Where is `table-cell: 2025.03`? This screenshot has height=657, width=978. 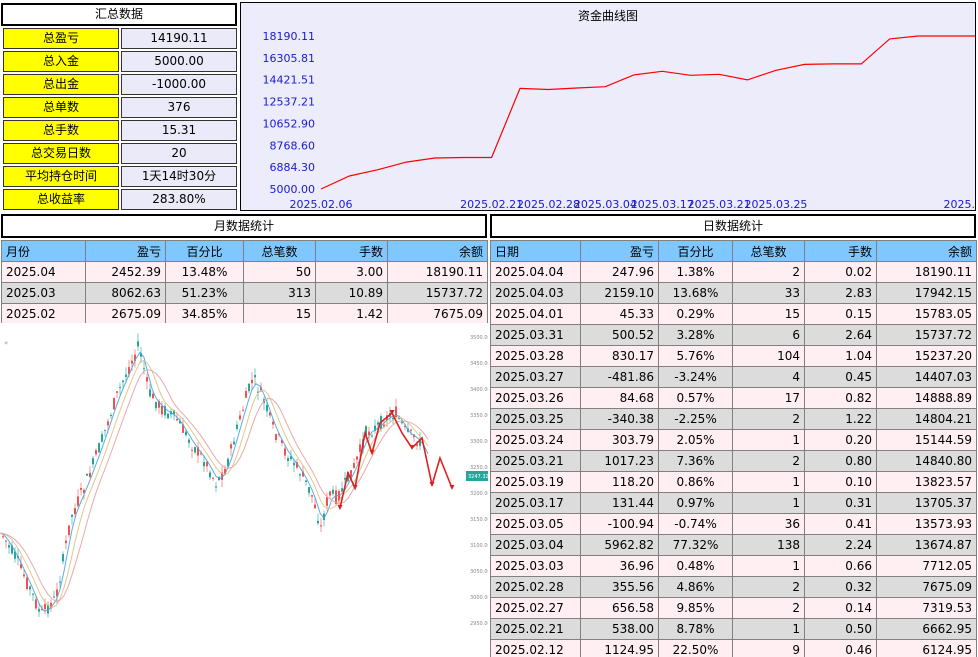
table-cell: 2025.03 is located at coordinates (43, 293).